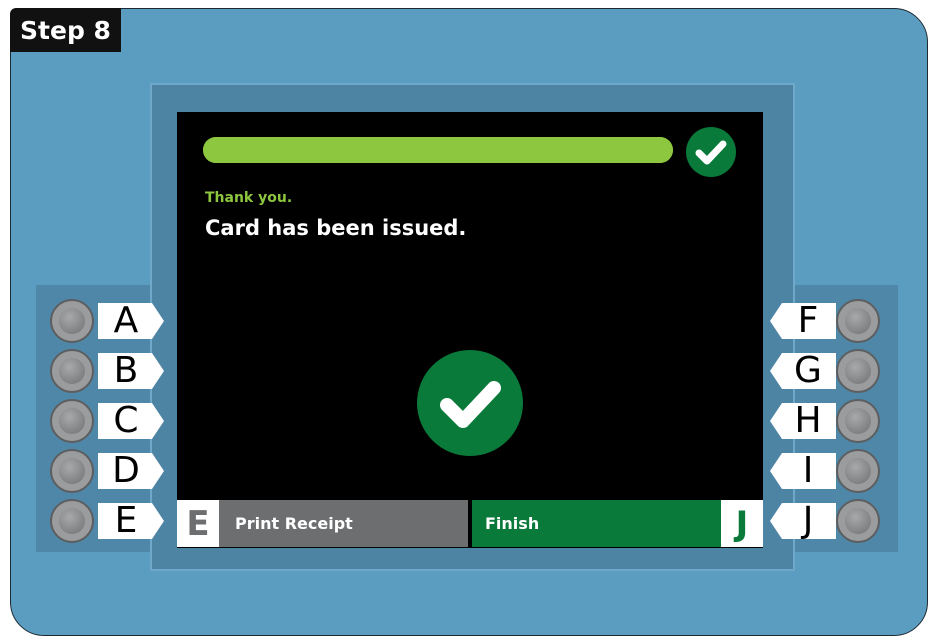 Image resolution: width=934 pixels, height=641 pixels. I want to click on key-j: J, so click(830, 521).